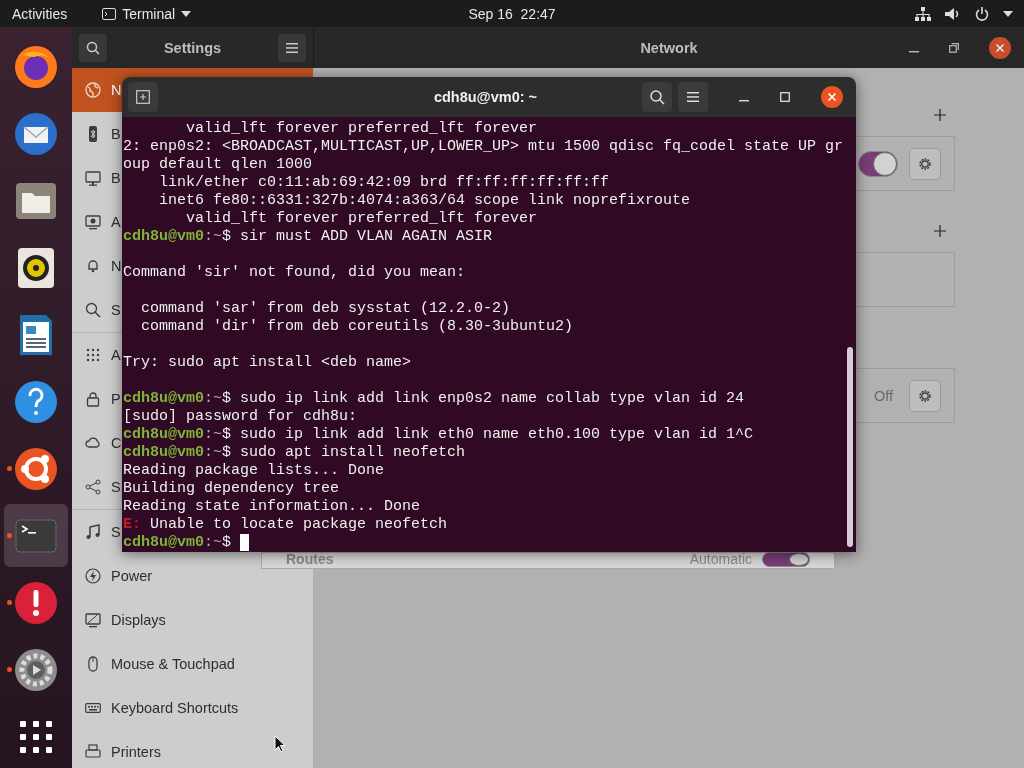 This screenshot has width=1024, height=768. Describe the element at coordinates (254, 471) in the screenshot. I see `terminal-line: Reading package lists... Done` at that location.